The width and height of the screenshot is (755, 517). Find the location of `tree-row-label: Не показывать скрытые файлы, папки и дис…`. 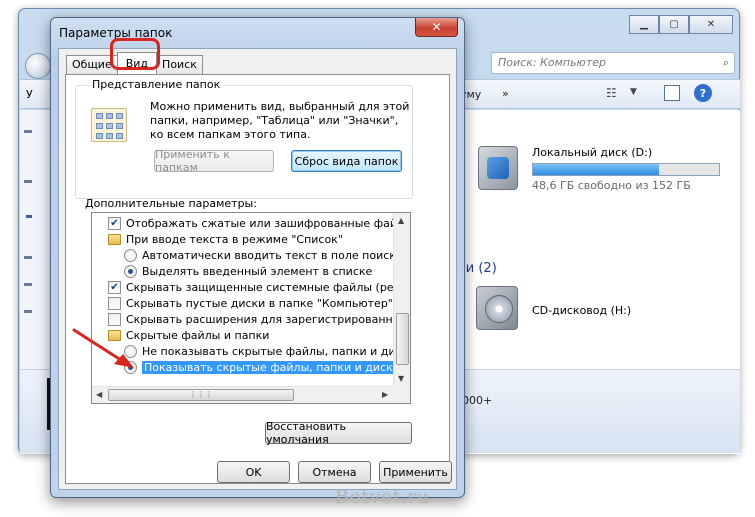

tree-row-label: Не показывать скрытые файлы, папки и дис… is located at coordinates (276, 351).